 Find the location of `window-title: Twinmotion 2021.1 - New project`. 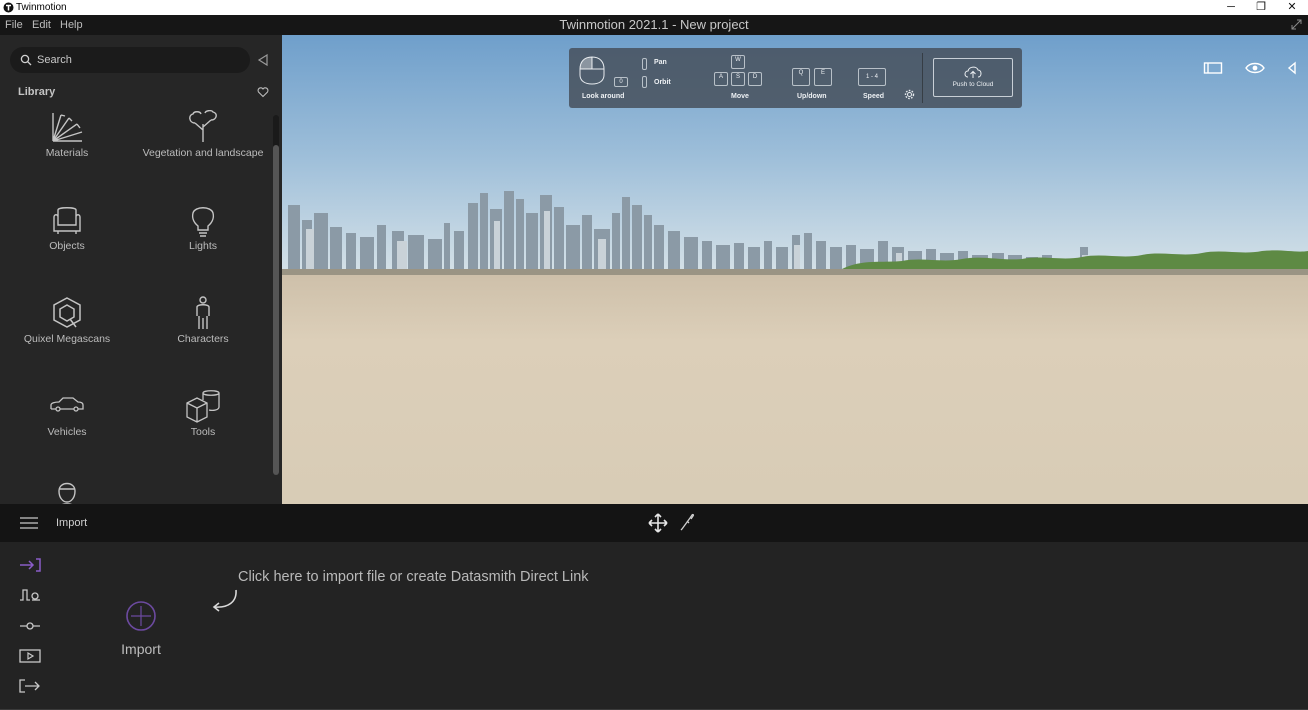

window-title: Twinmotion 2021.1 - New project is located at coordinates (654, 24).